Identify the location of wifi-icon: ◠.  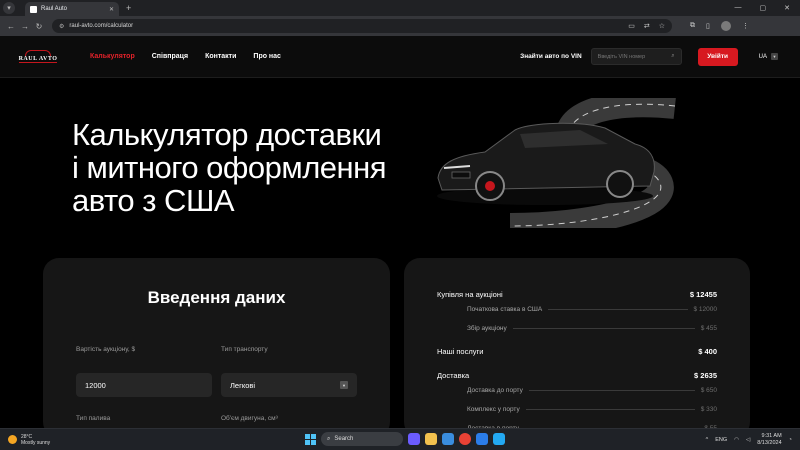
(736, 440).